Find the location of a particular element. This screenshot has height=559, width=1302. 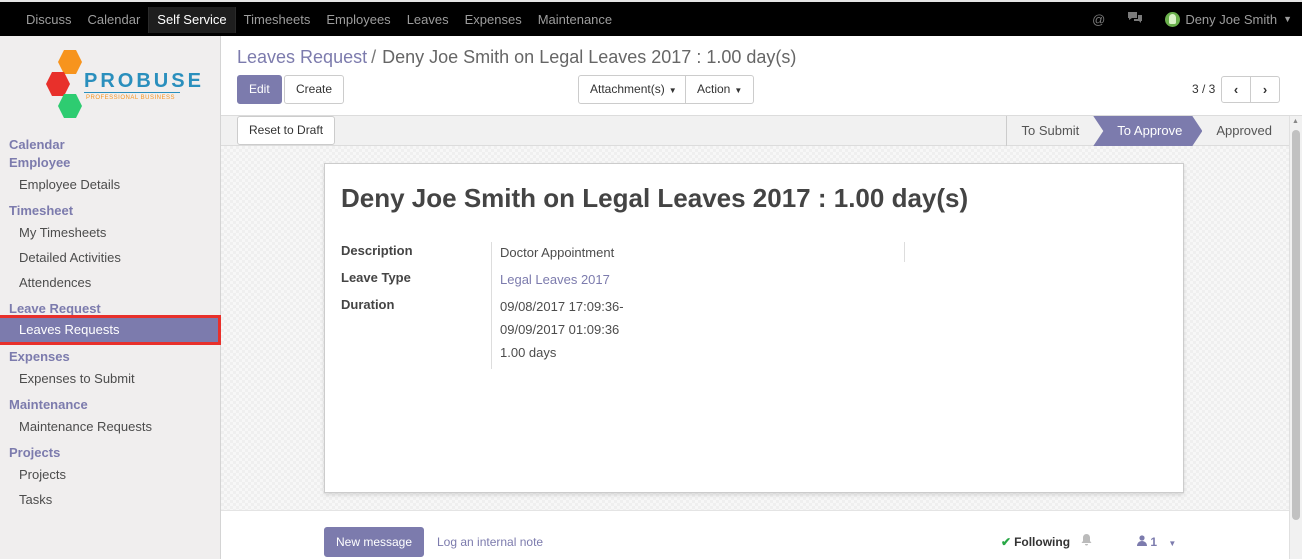

sidebar-section-calendar: Calendar is located at coordinates (110, 145).